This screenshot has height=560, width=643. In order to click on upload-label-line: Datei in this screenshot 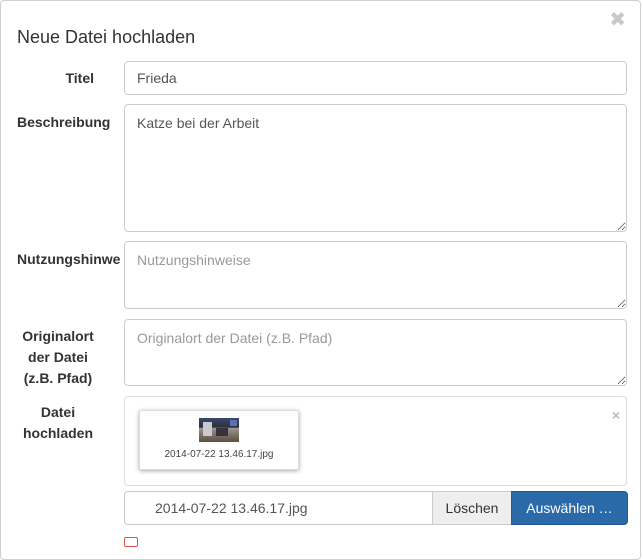, I will do `click(58, 412)`.